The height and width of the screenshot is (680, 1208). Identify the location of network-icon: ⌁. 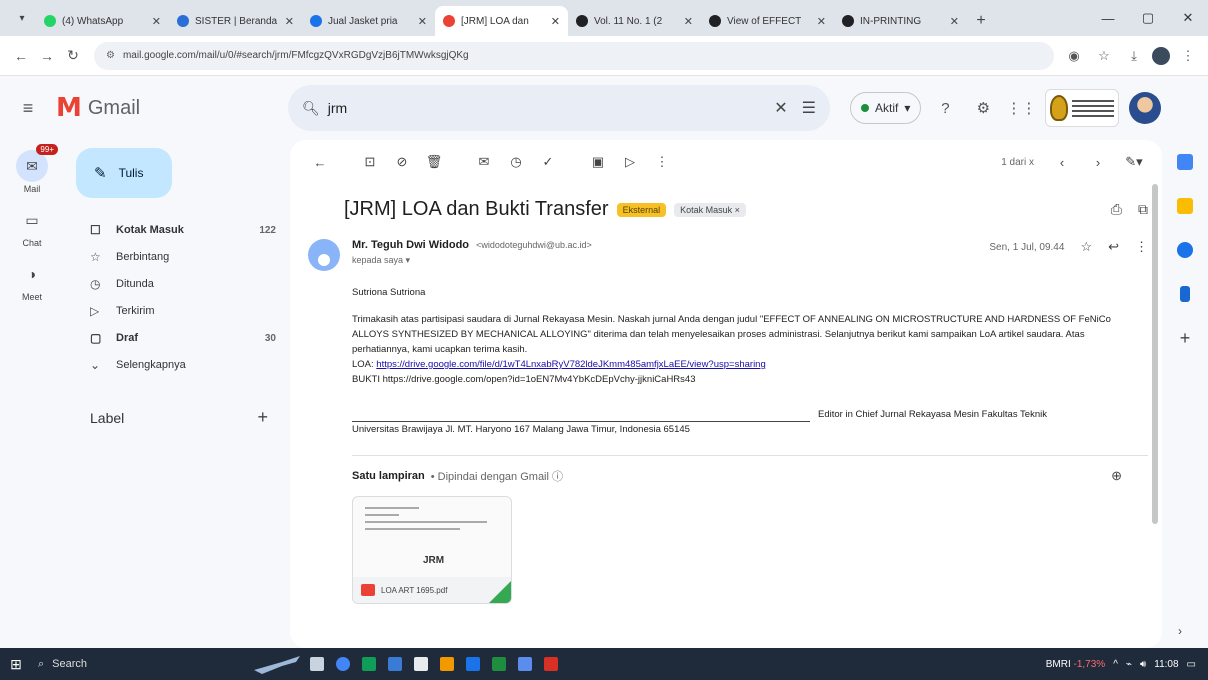
(1129, 664).